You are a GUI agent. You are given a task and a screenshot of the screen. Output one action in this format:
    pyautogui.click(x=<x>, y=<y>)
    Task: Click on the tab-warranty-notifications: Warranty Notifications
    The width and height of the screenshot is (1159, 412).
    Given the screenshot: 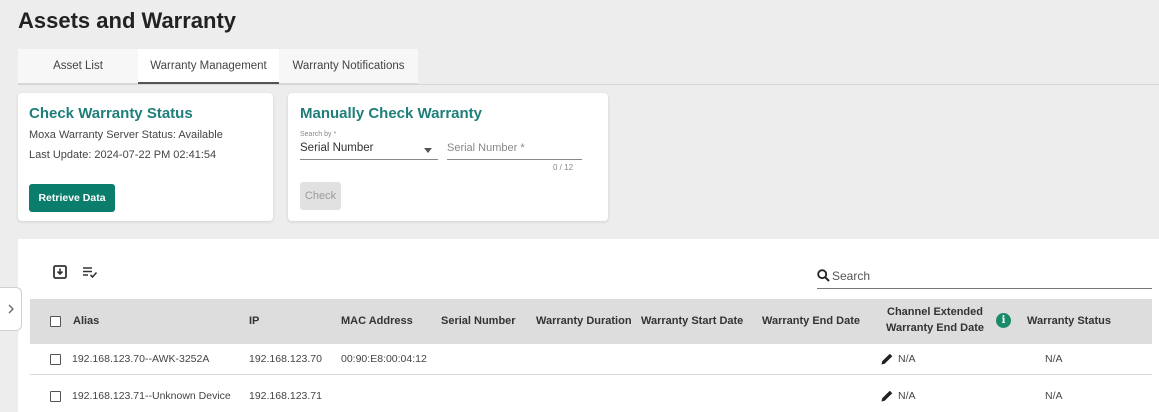 What is the action you would take?
    pyautogui.click(x=348, y=66)
    